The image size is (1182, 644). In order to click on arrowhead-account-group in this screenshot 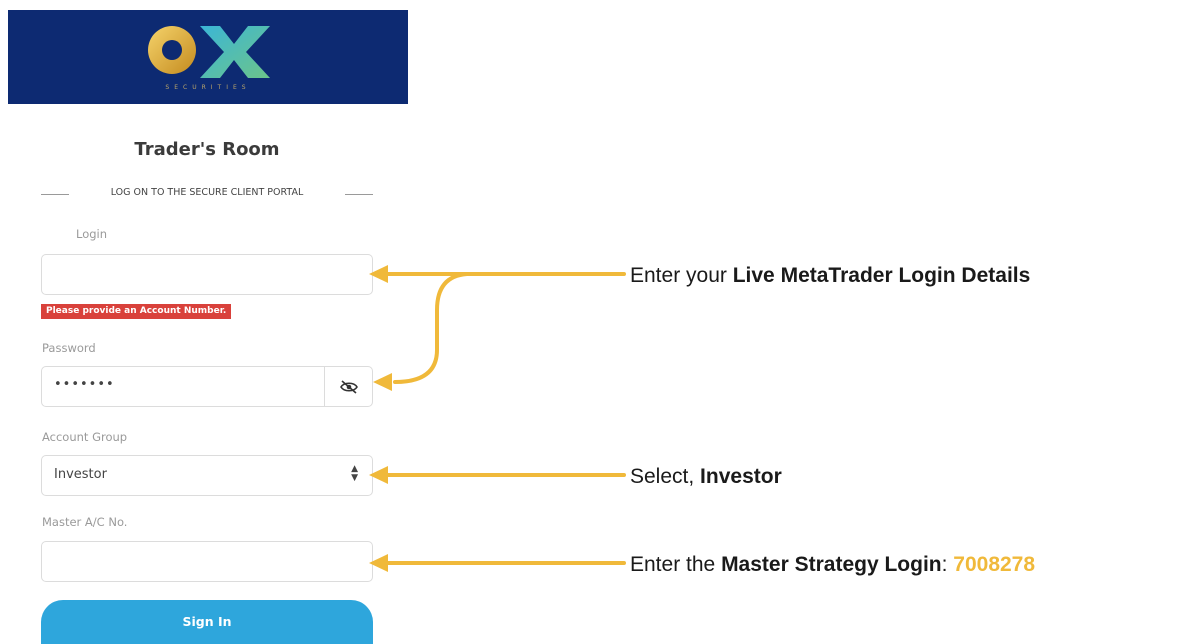, I will do `click(378, 475)`.